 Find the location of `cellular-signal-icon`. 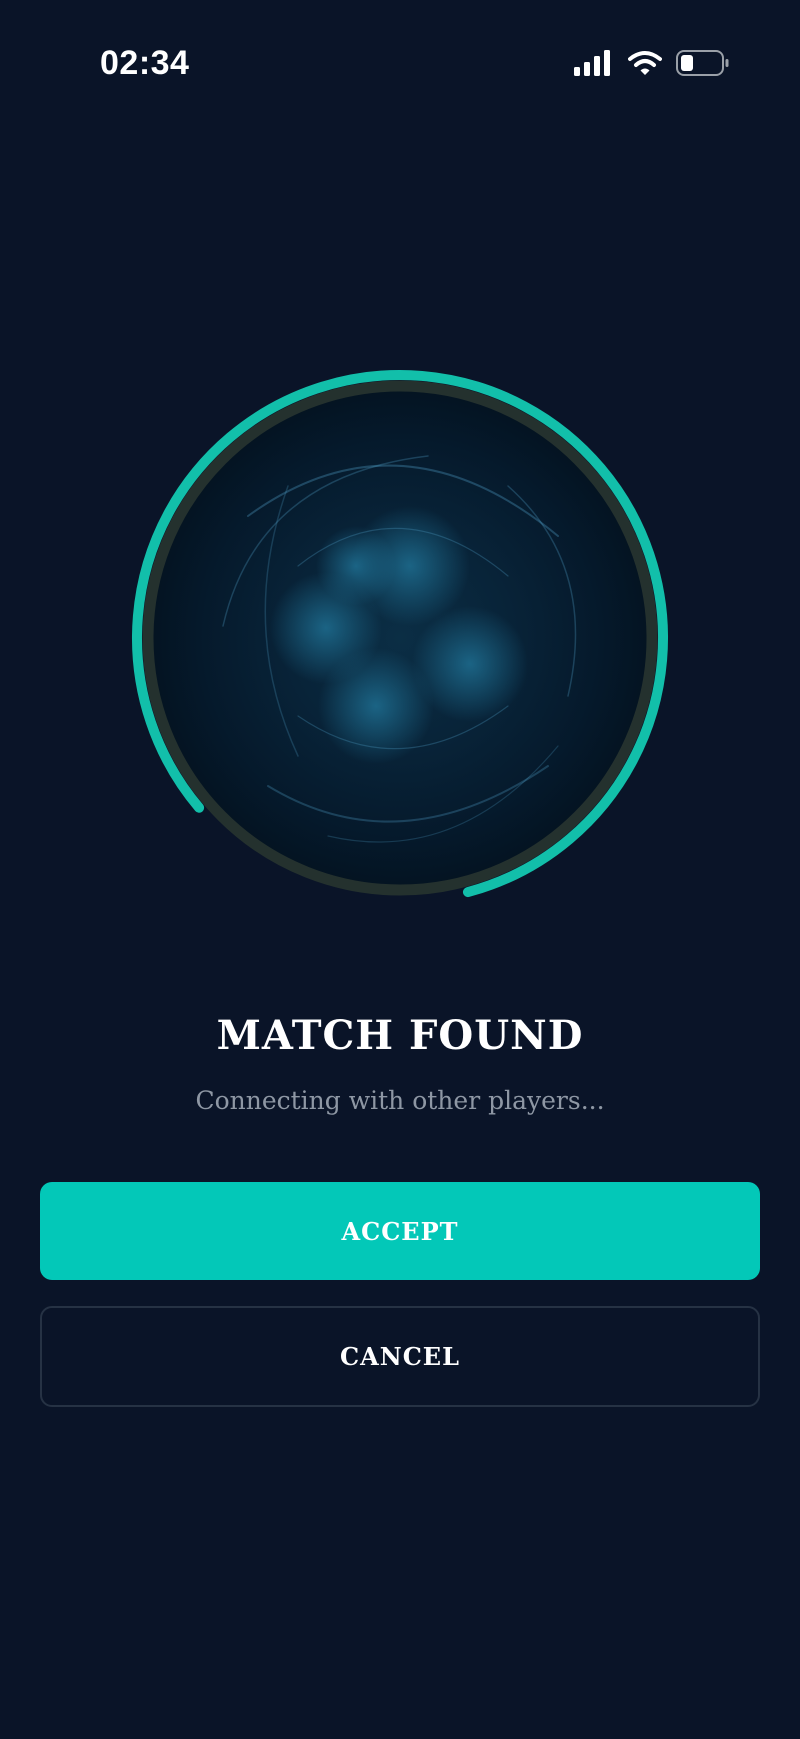

cellular-signal-icon is located at coordinates (594, 65).